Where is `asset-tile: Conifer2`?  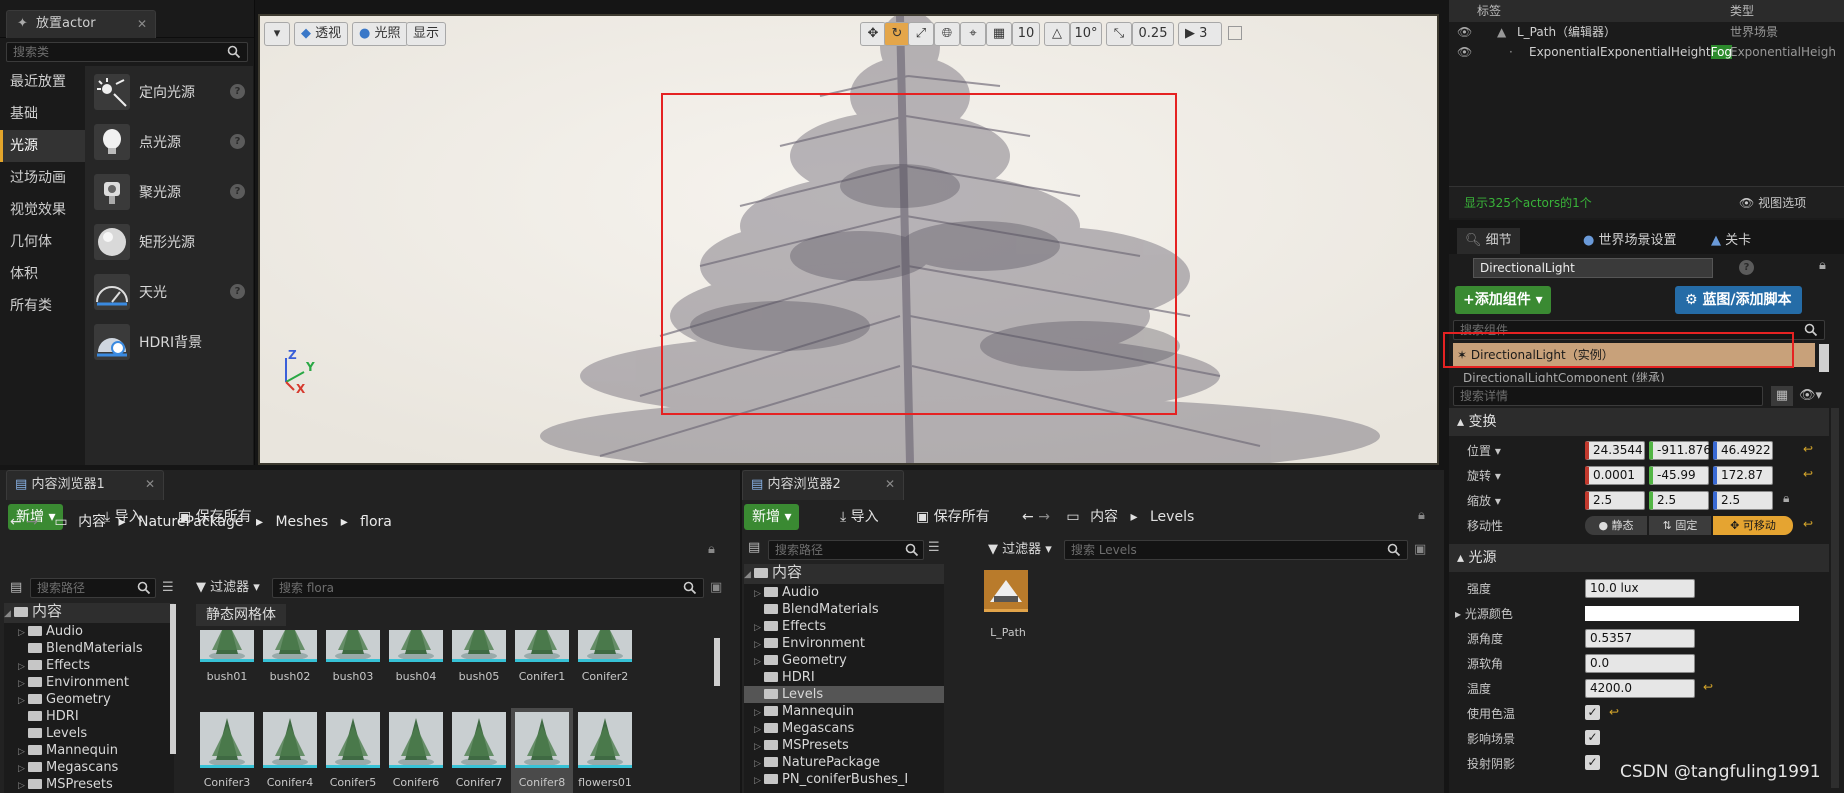 asset-tile: Conifer2 is located at coordinates (605, 656).